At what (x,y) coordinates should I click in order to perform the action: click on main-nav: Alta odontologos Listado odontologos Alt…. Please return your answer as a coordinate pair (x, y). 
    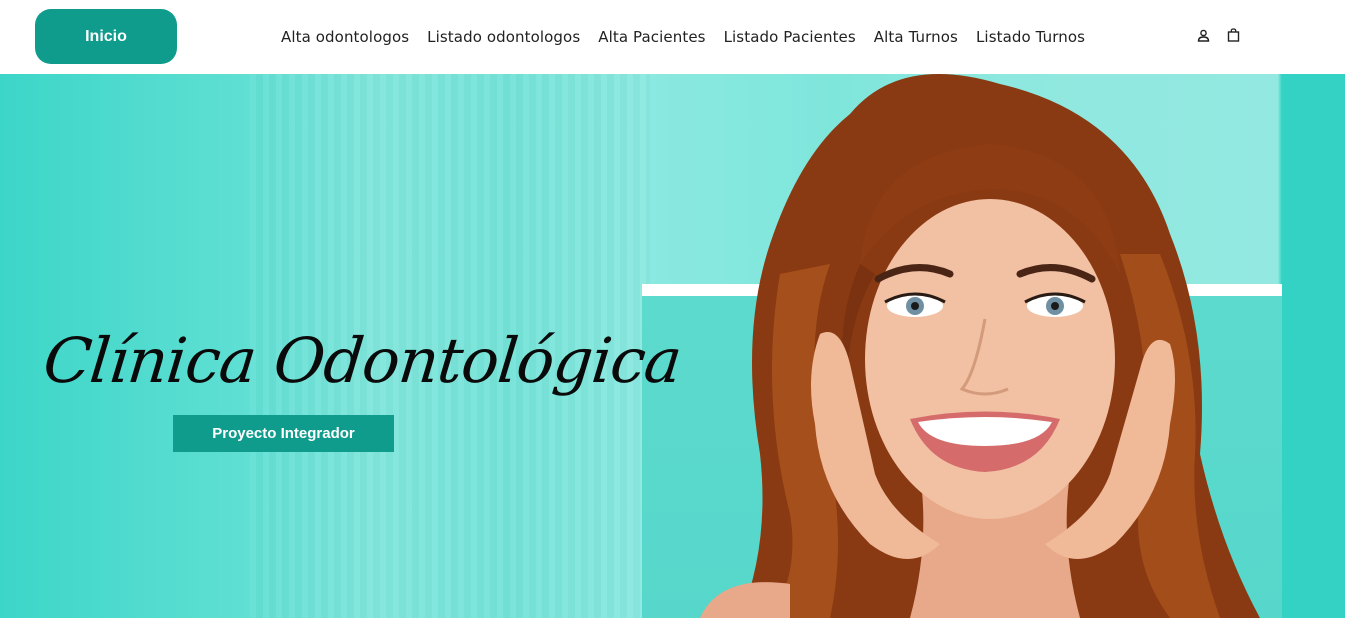
    Looking at the image, I should click on (683, 37).